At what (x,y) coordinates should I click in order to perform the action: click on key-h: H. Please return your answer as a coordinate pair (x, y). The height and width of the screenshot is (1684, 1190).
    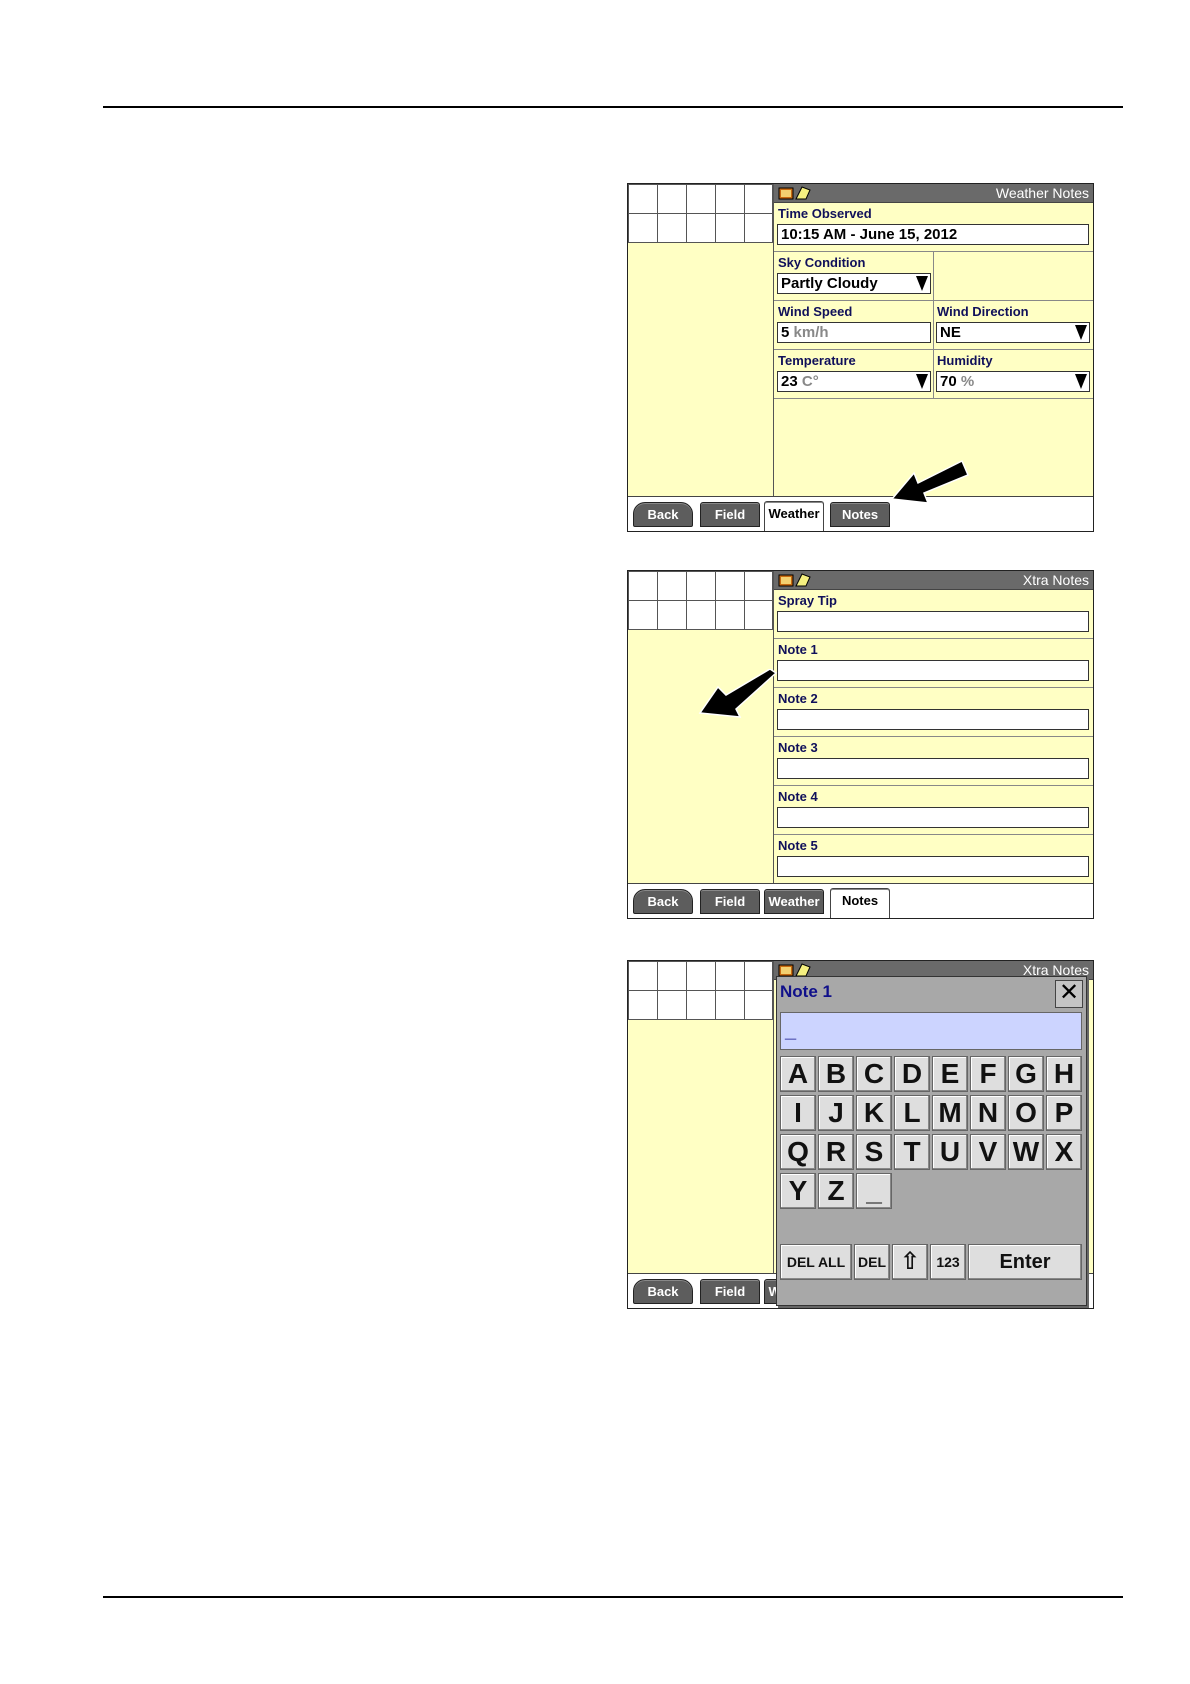
    Looking at the image, I should click on (1064, 1074).